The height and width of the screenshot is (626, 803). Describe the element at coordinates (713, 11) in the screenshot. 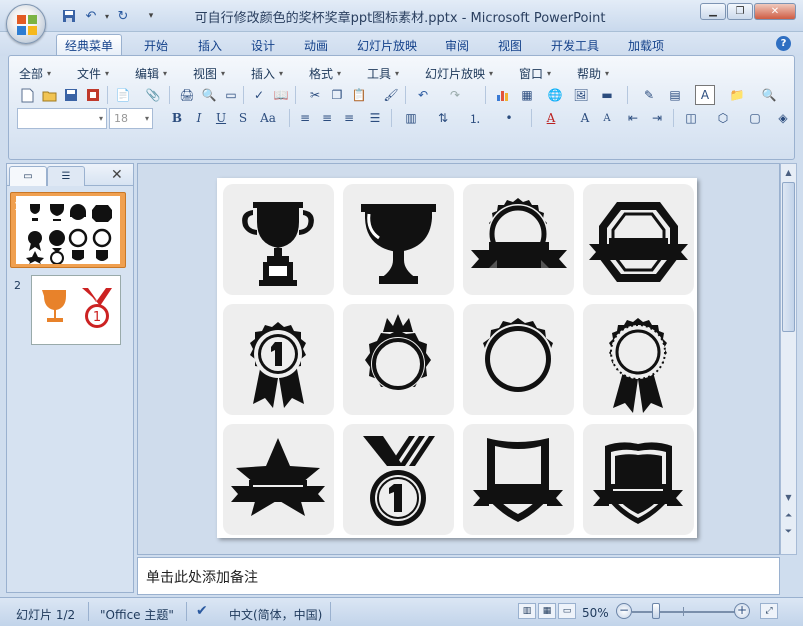

I see `minimize-button: ▁` at that location.